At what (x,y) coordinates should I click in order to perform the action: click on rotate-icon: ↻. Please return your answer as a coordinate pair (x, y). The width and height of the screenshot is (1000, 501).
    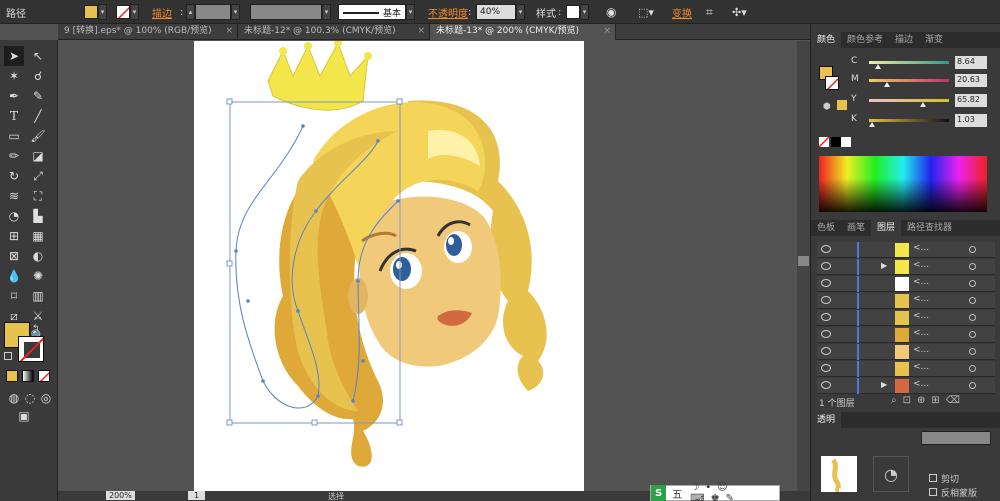
    Looking at the image, I should click on (14, 176).